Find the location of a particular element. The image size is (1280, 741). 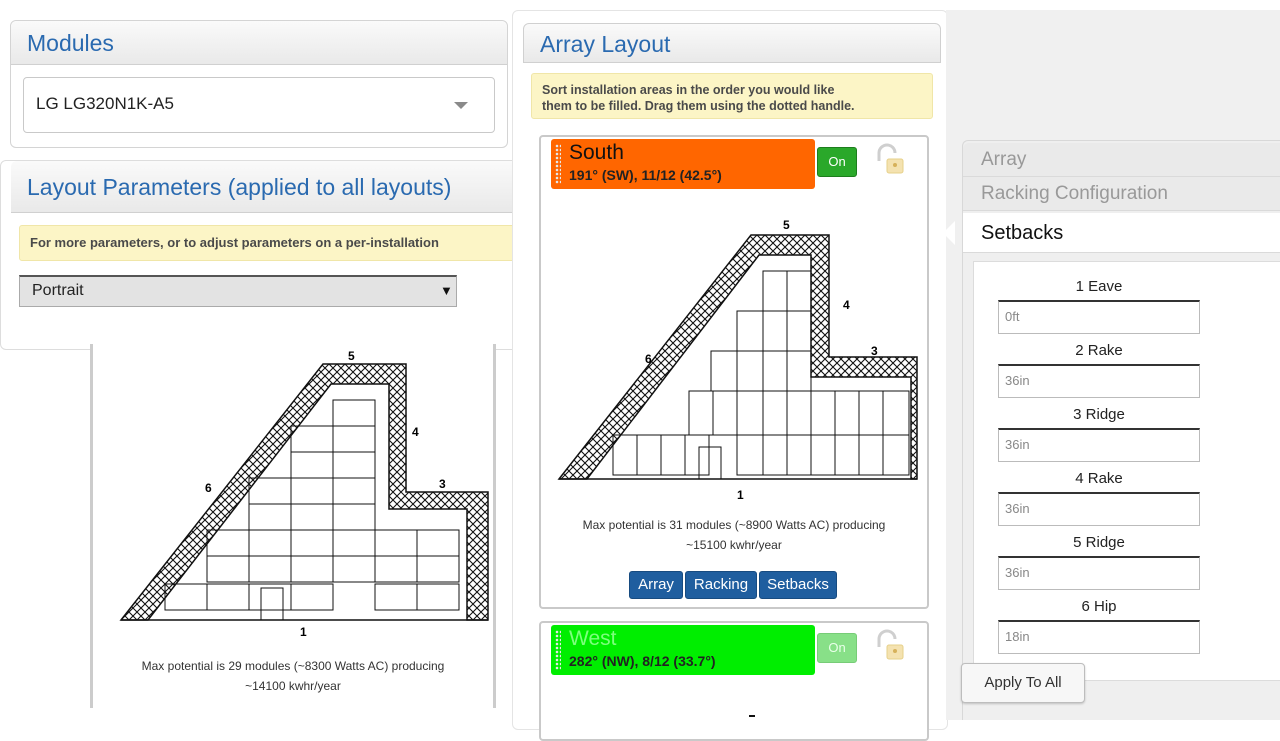

setback-label-eave: 1 Eave is located at coordinates (1099, 286).